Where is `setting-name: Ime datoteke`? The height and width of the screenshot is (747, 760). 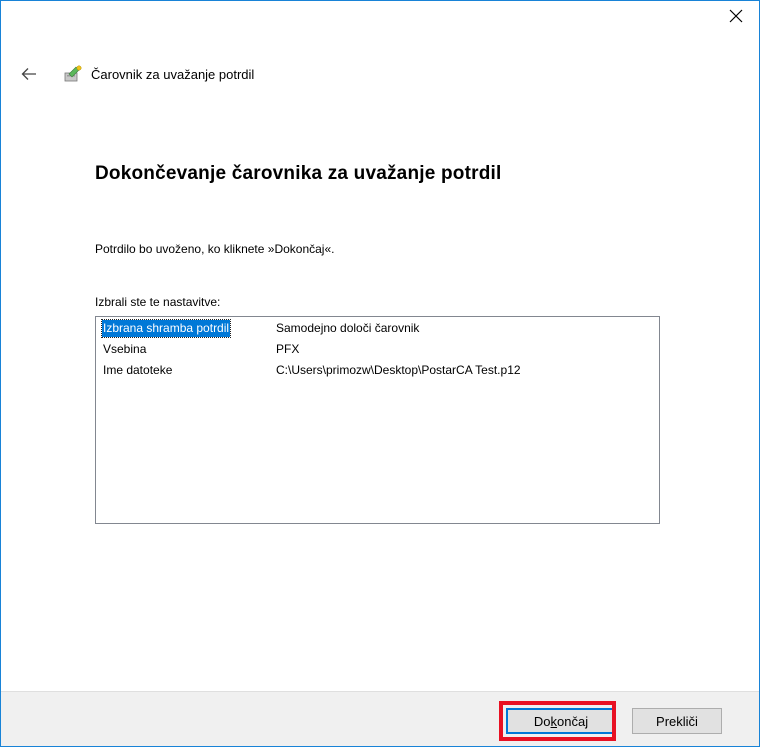
setting-name: Ime datoteke is located at coordinates (138, 370).